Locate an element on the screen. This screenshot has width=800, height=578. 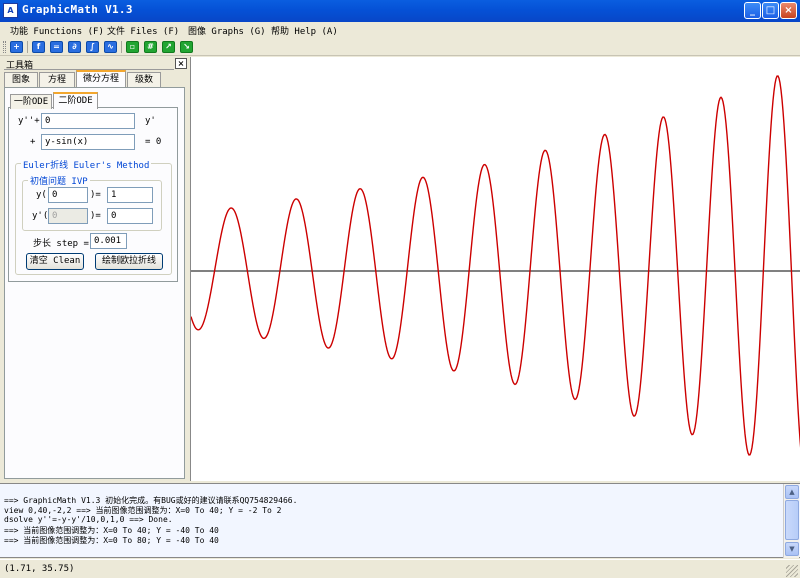
scroll-thumb is located at coordinates (792, 520).